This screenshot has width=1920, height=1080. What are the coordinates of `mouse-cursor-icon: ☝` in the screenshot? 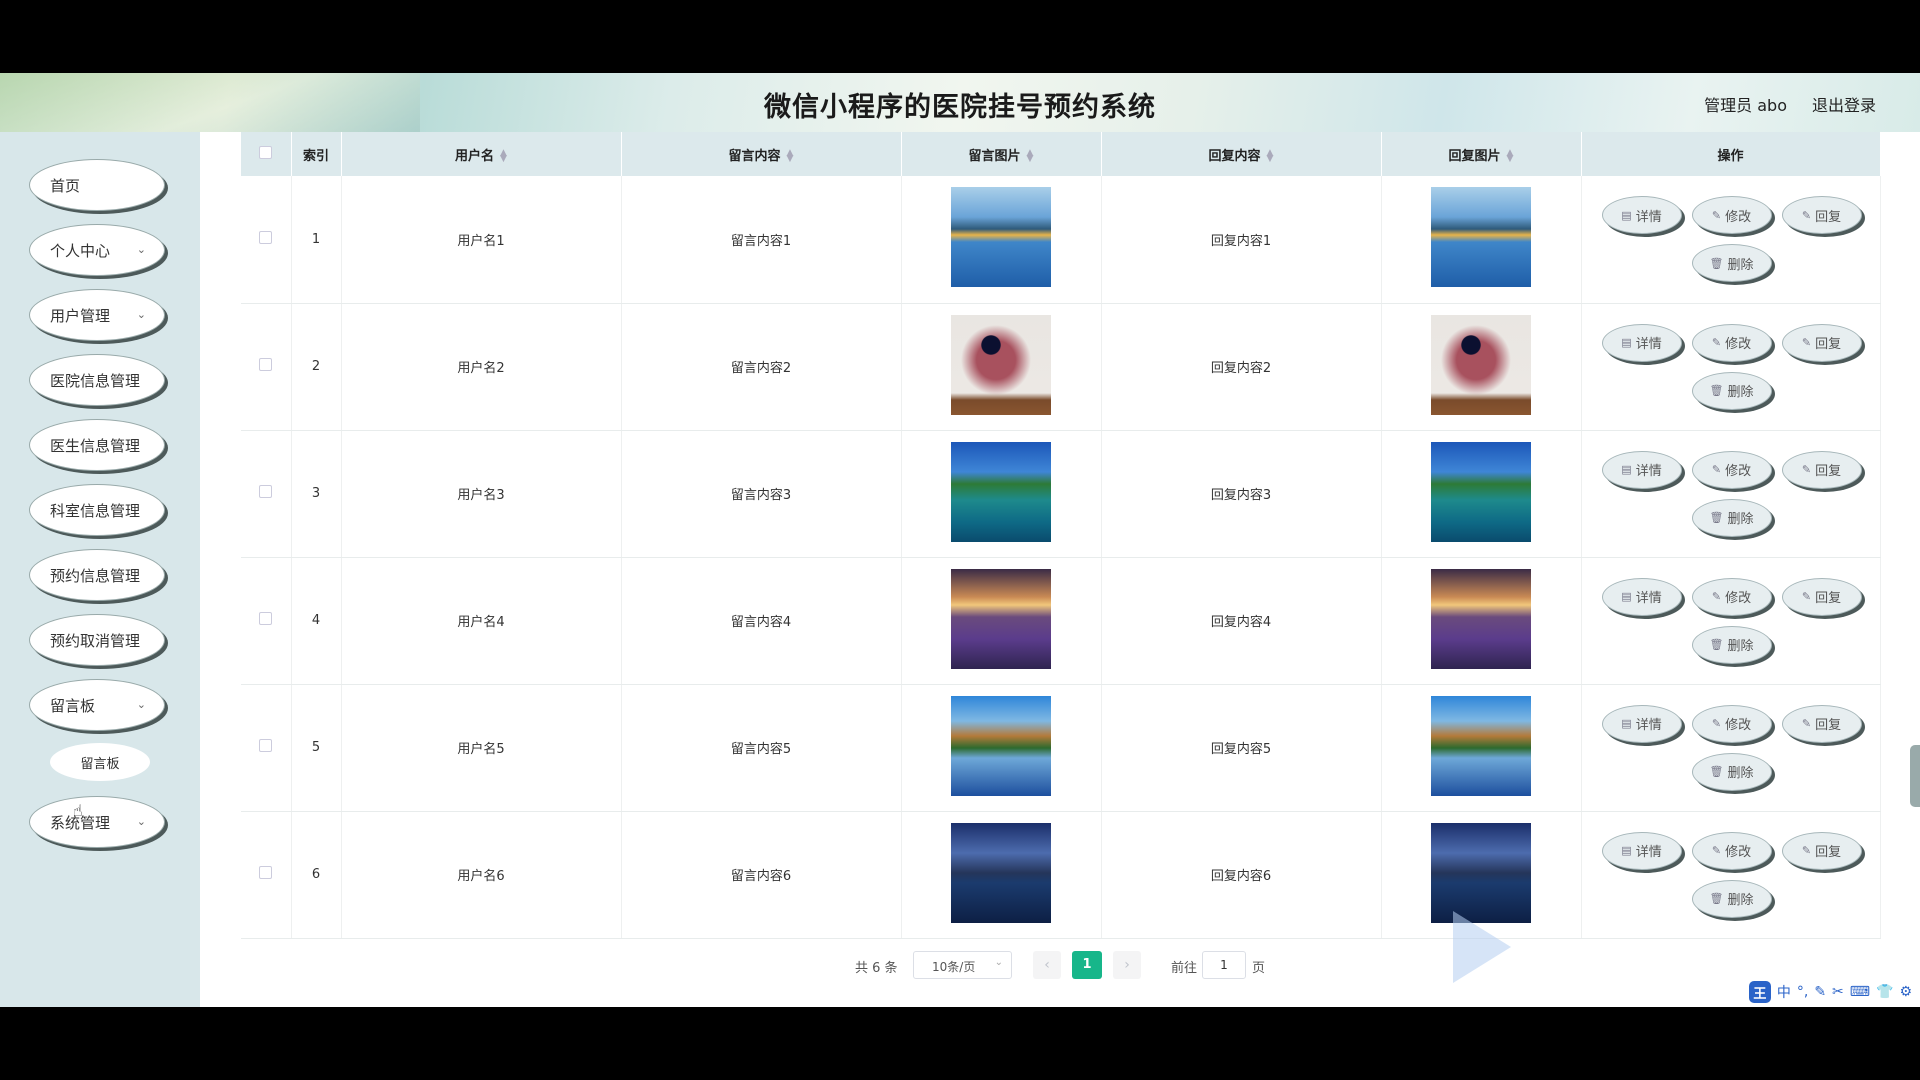 It's located at (78, 810).